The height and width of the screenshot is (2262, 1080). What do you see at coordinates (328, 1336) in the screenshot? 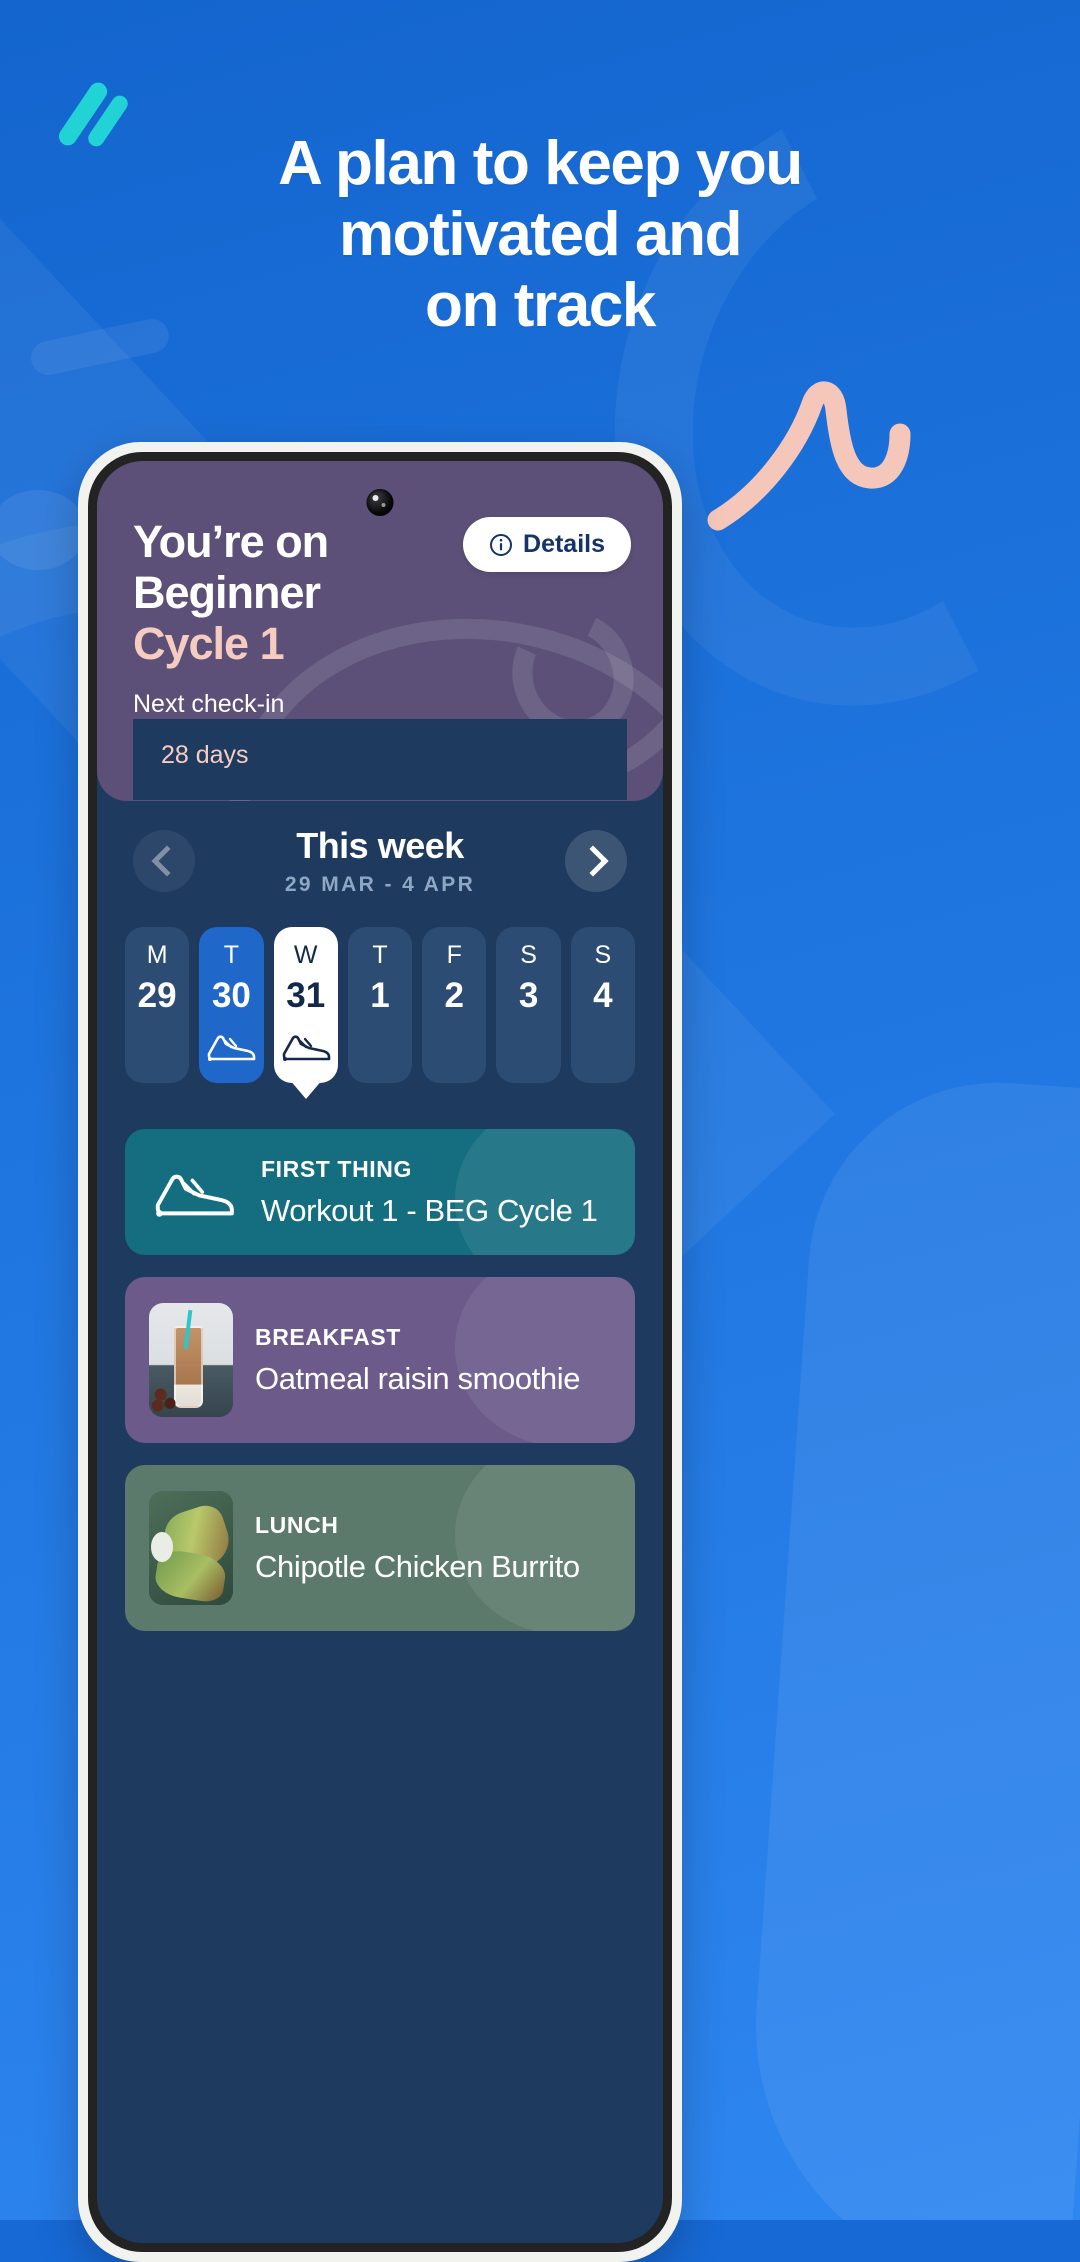
I see `card-kicker: BREAKFAST` at bounding box center [328, 1336].